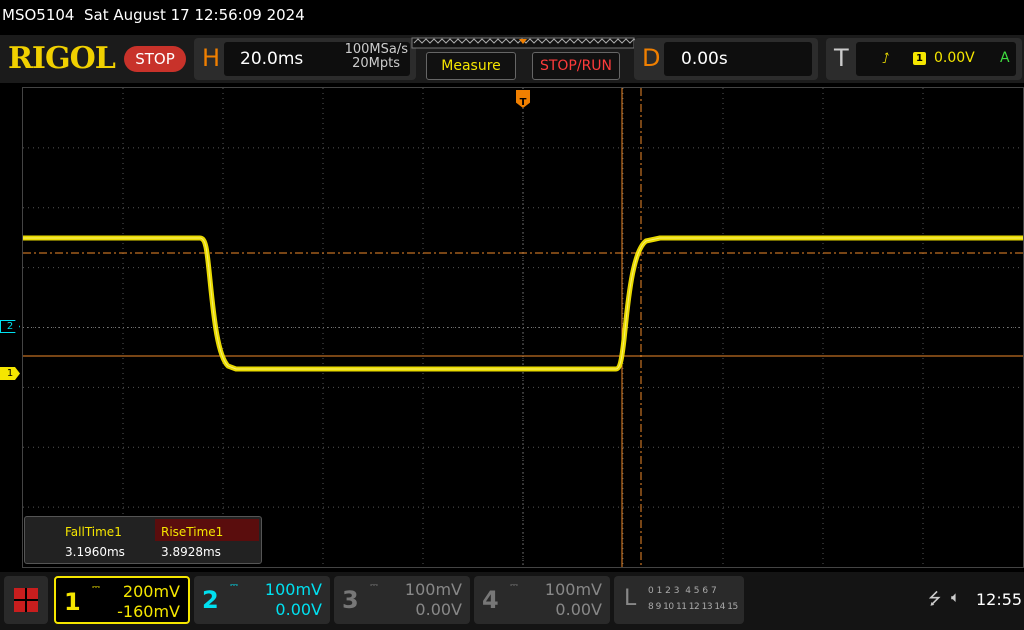 The image size is (1024, 630). I want to click on channel-4-offset: 0.00V, so click(578, 609).